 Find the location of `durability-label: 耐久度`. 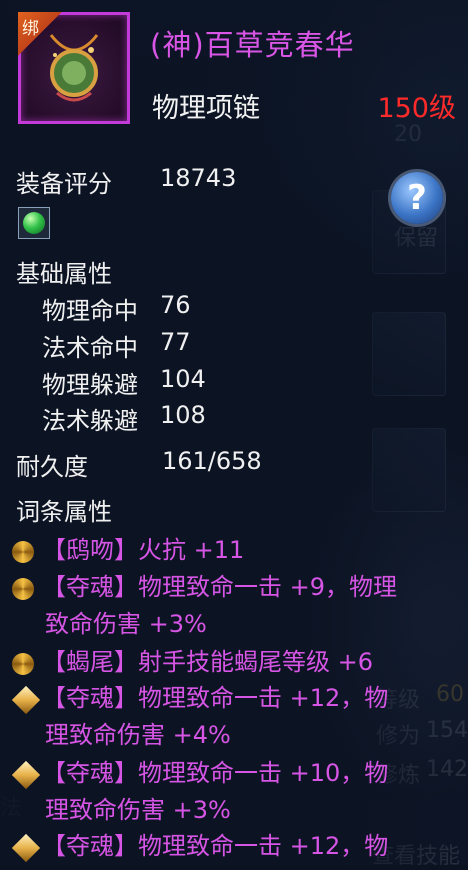

durability-label: 耐久度 is located at coordinates (52, 467).